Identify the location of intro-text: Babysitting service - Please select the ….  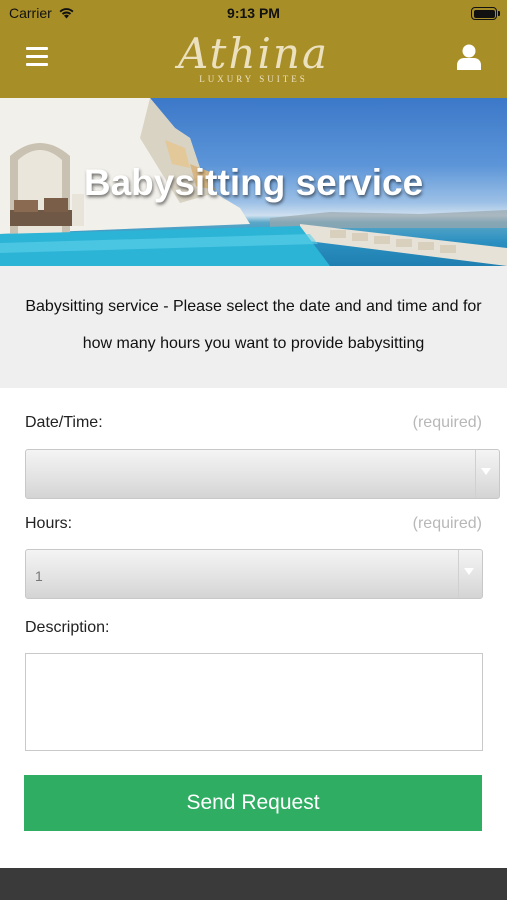
(253, 325).